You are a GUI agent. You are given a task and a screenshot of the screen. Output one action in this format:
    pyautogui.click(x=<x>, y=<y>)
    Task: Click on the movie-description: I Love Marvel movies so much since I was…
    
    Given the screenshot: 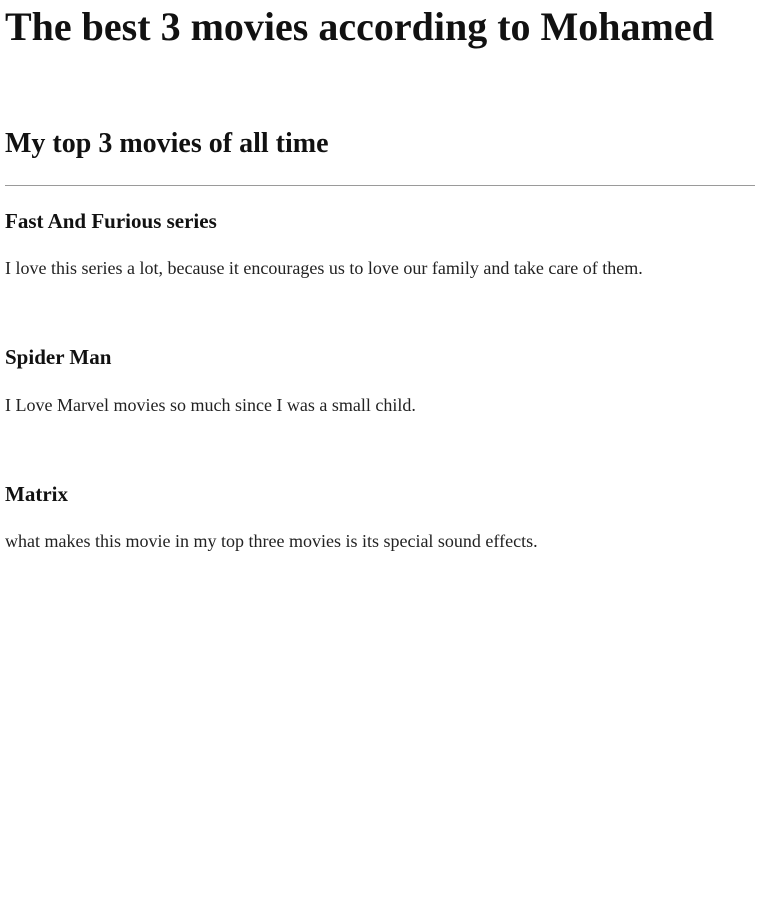 What is the action you would take?
    pyautogui.click(x=210, y=404)
    